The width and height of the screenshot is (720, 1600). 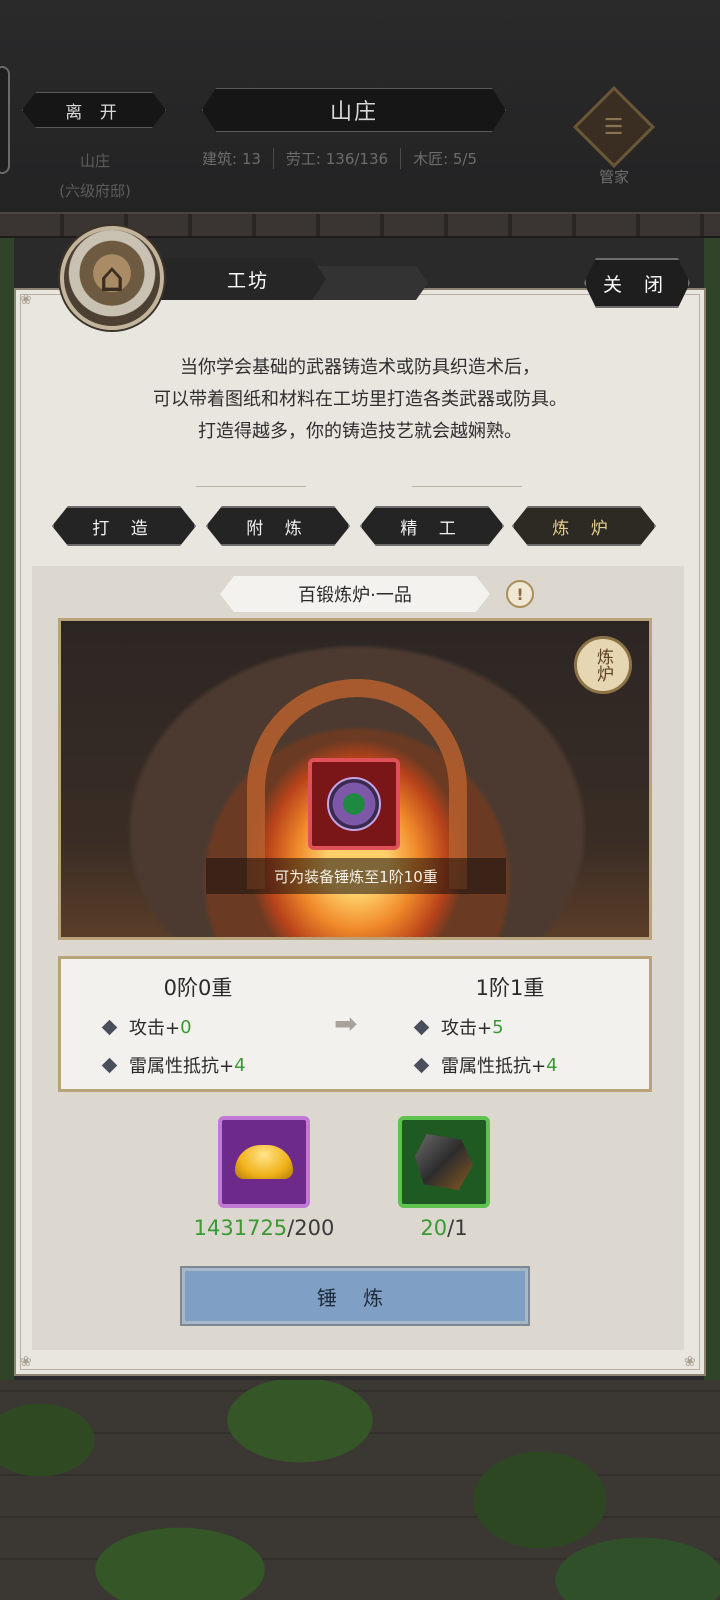 I want to click on gold-ingot-icon, so click(x=264, y=1162).